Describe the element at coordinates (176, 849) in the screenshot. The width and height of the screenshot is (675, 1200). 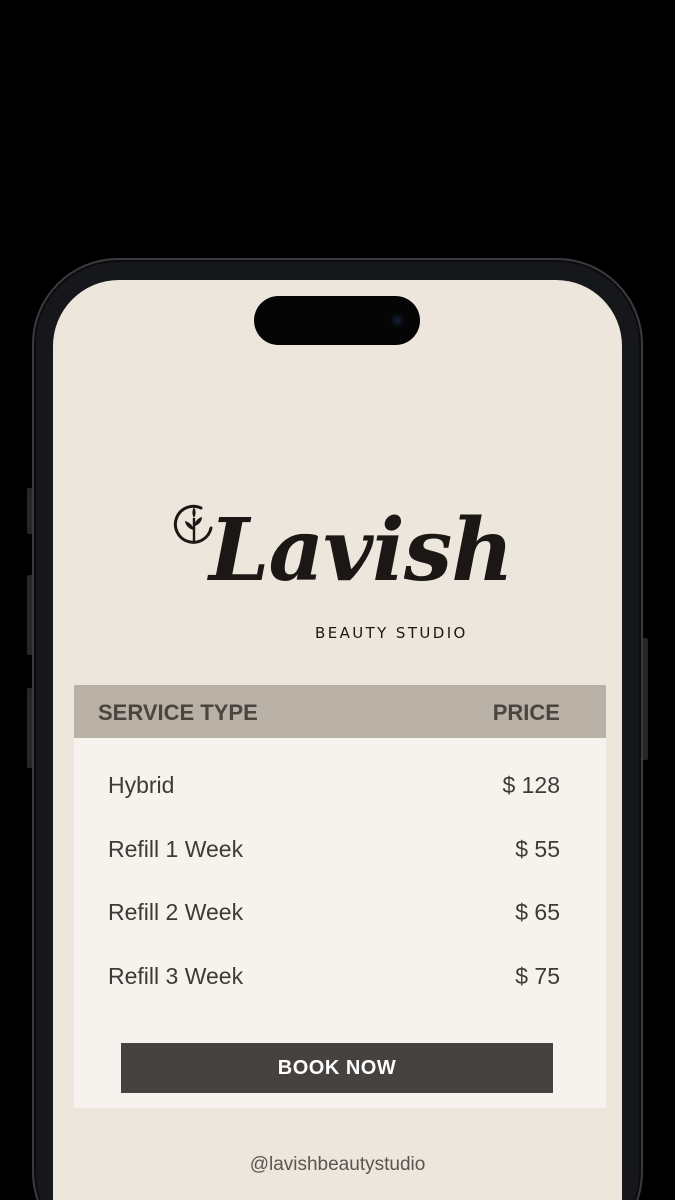
I see `service-name: Refill 1 Week` at that location.